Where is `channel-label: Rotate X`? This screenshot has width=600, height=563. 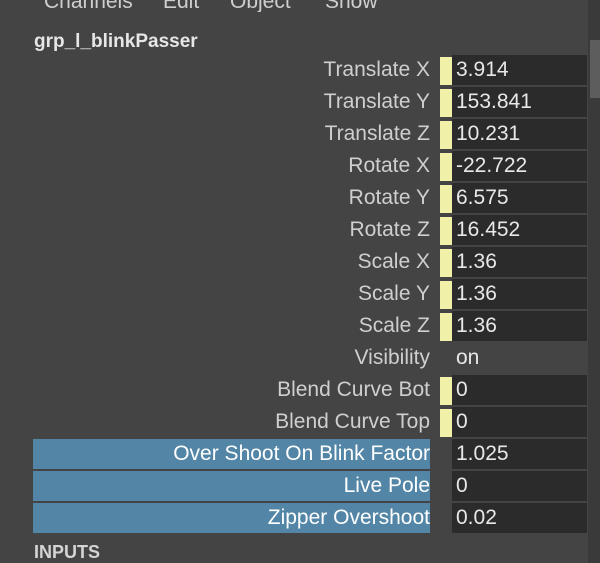 channel-label: Rotate X is located at coordinates (231, 166).